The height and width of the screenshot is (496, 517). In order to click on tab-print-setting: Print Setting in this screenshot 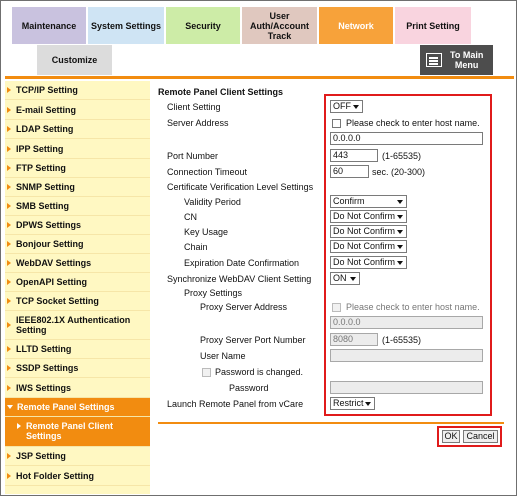, I will do `click(433, 25)`.